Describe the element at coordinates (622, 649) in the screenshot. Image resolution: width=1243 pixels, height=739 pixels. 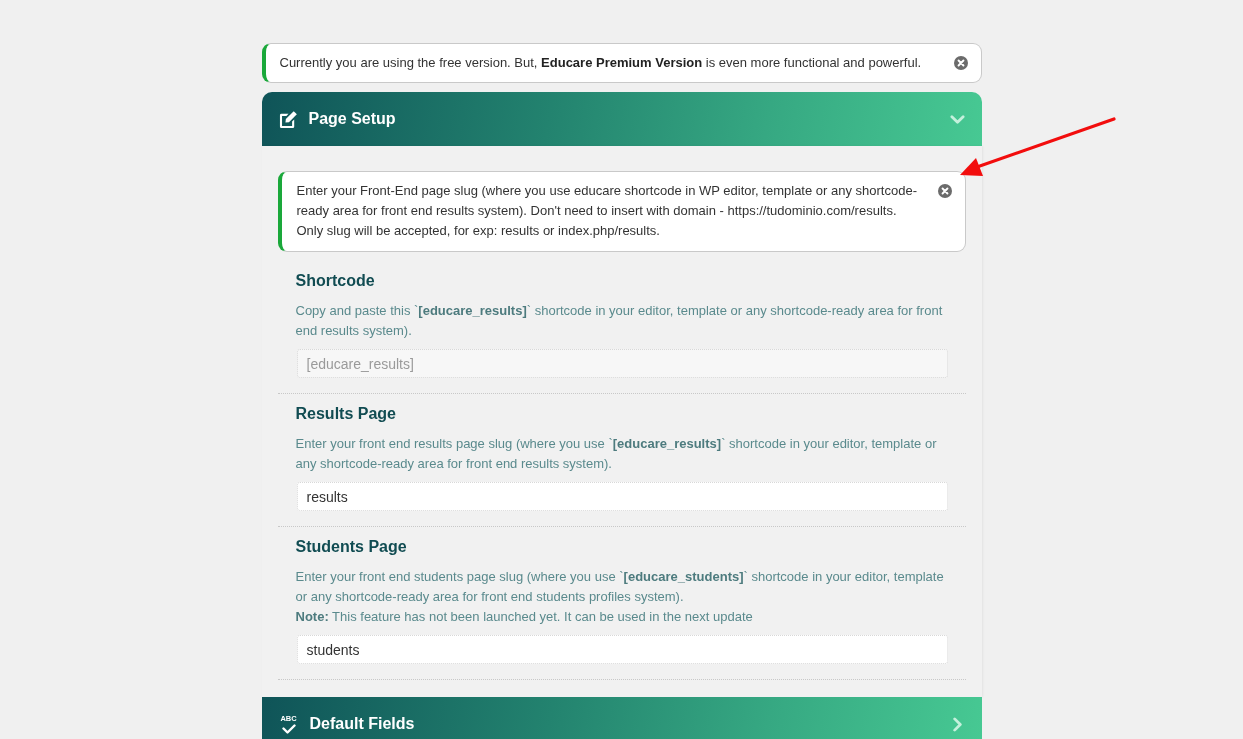
I see `text-input: students` at that location.